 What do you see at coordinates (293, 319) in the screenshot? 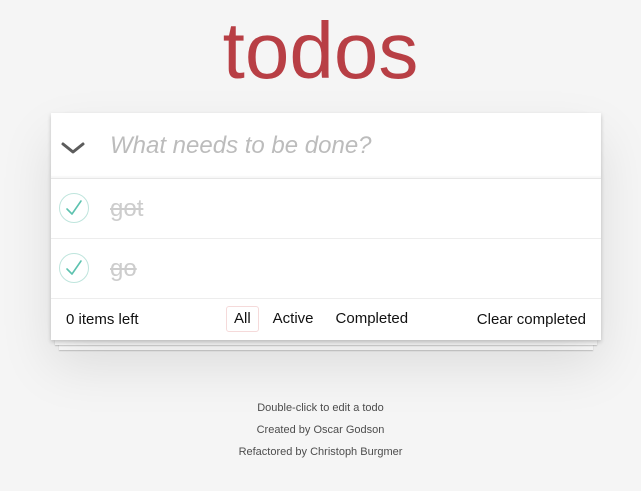
I see `filter-active: Active` at bounding box center [293, 319].